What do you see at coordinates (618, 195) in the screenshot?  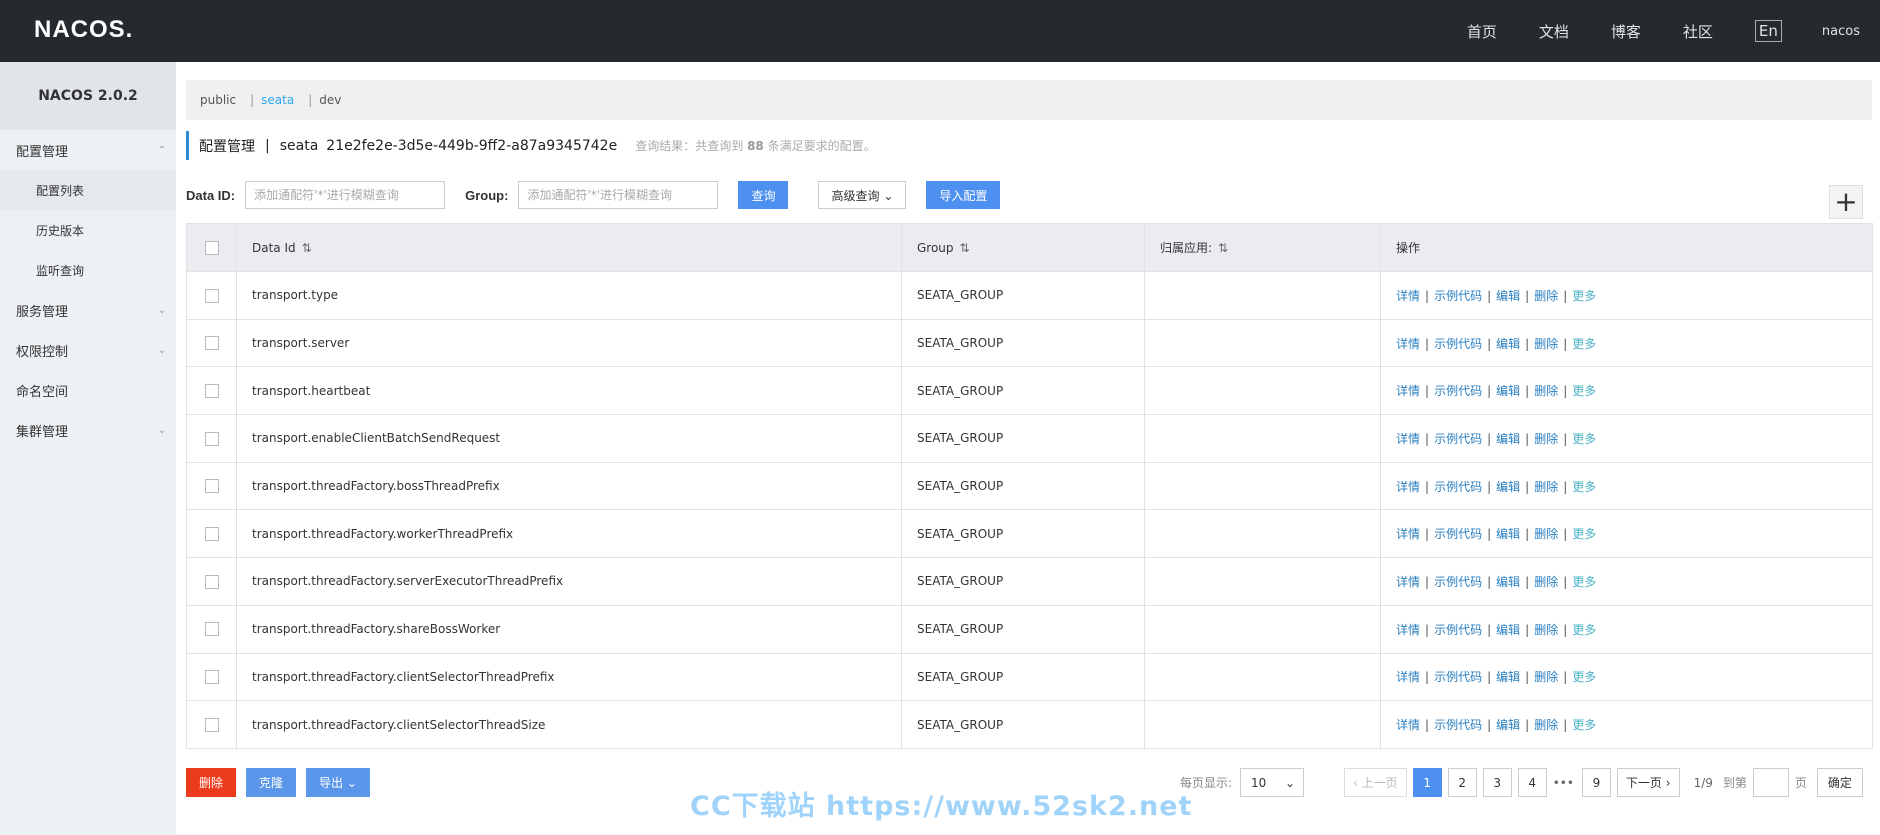 I see `group-search-input` at bounding box center [618, 195].